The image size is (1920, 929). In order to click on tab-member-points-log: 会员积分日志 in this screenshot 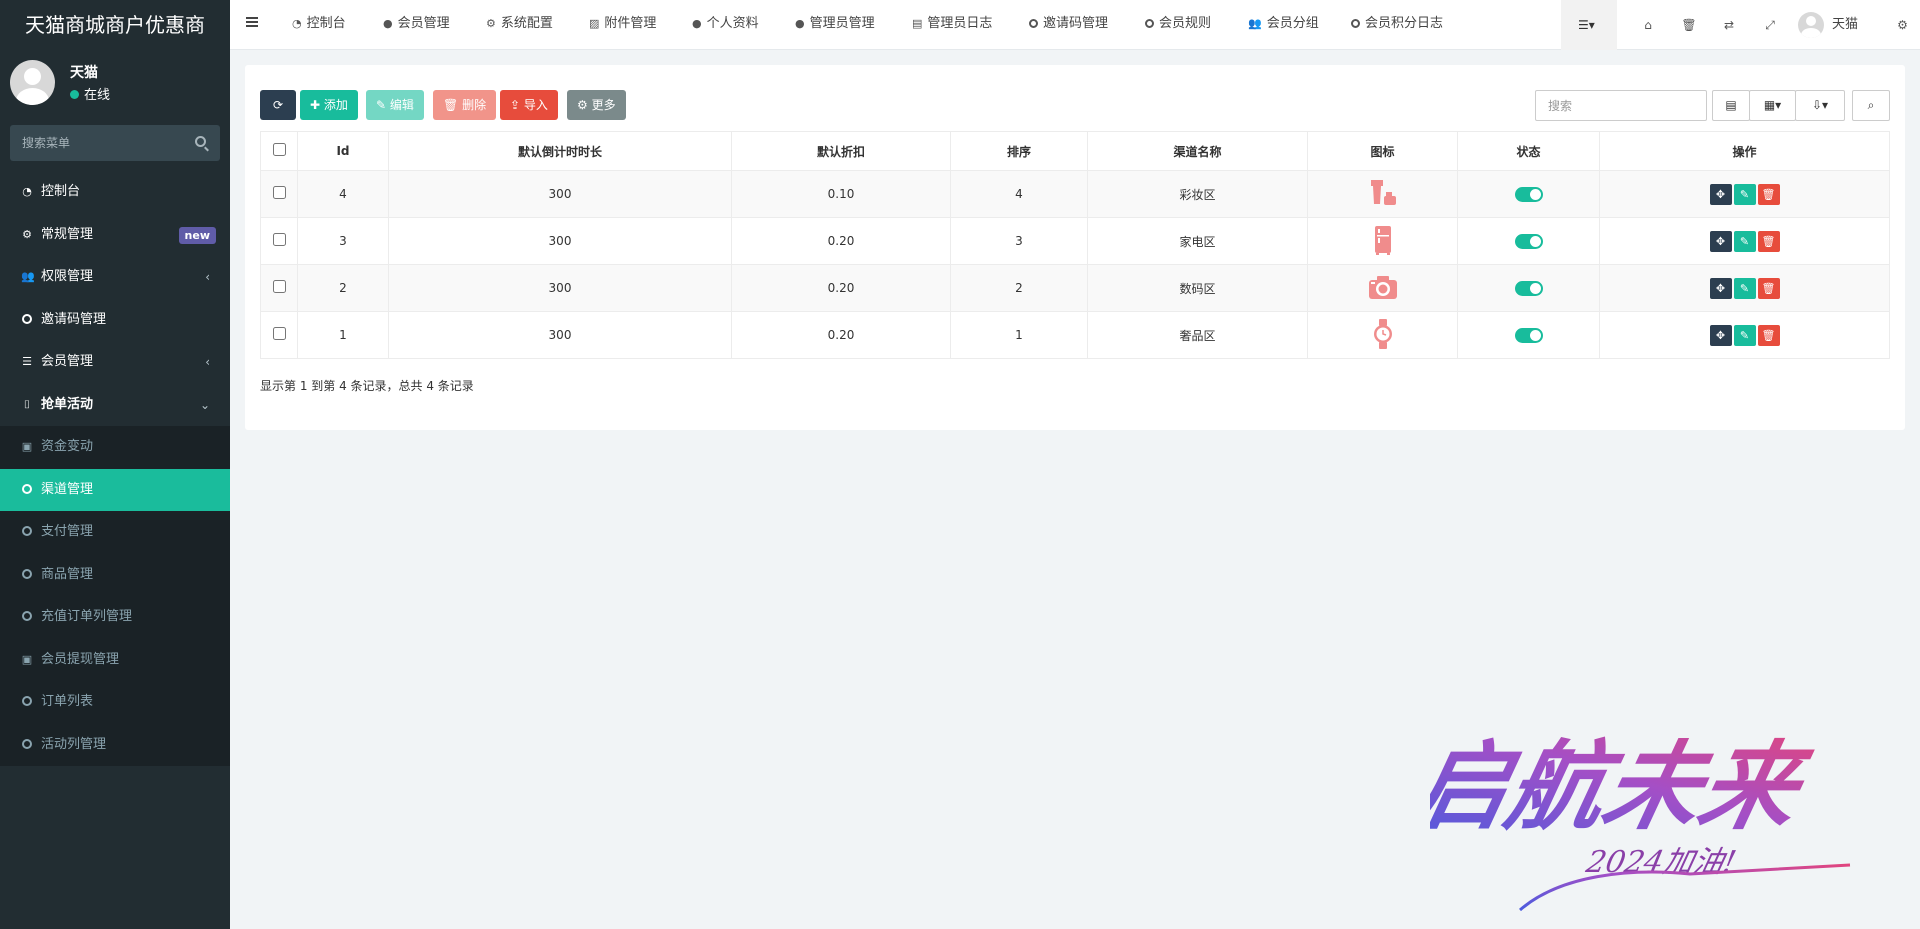, I will do `click(1397, 25)`.